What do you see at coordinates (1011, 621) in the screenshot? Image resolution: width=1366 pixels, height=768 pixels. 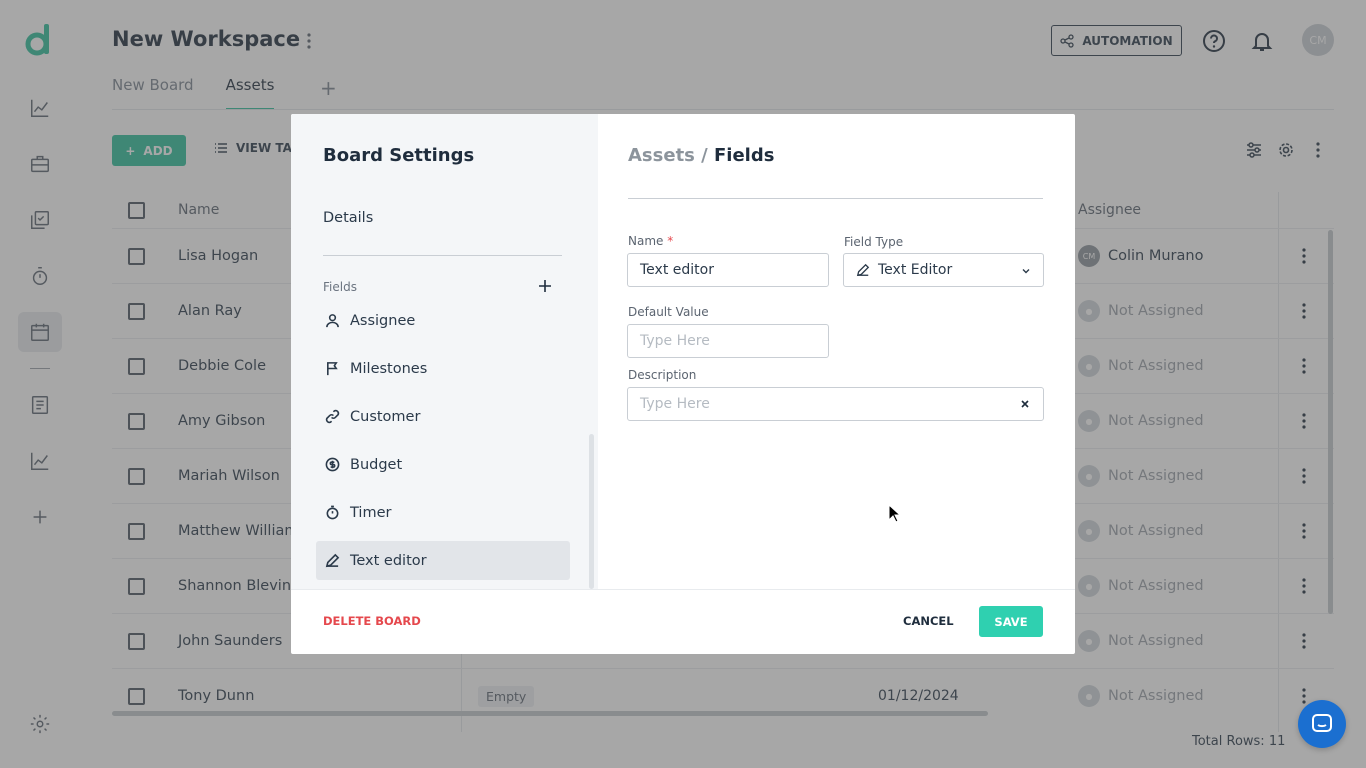 I see `save-button: SAVE` at bounding box center [1011, 621].